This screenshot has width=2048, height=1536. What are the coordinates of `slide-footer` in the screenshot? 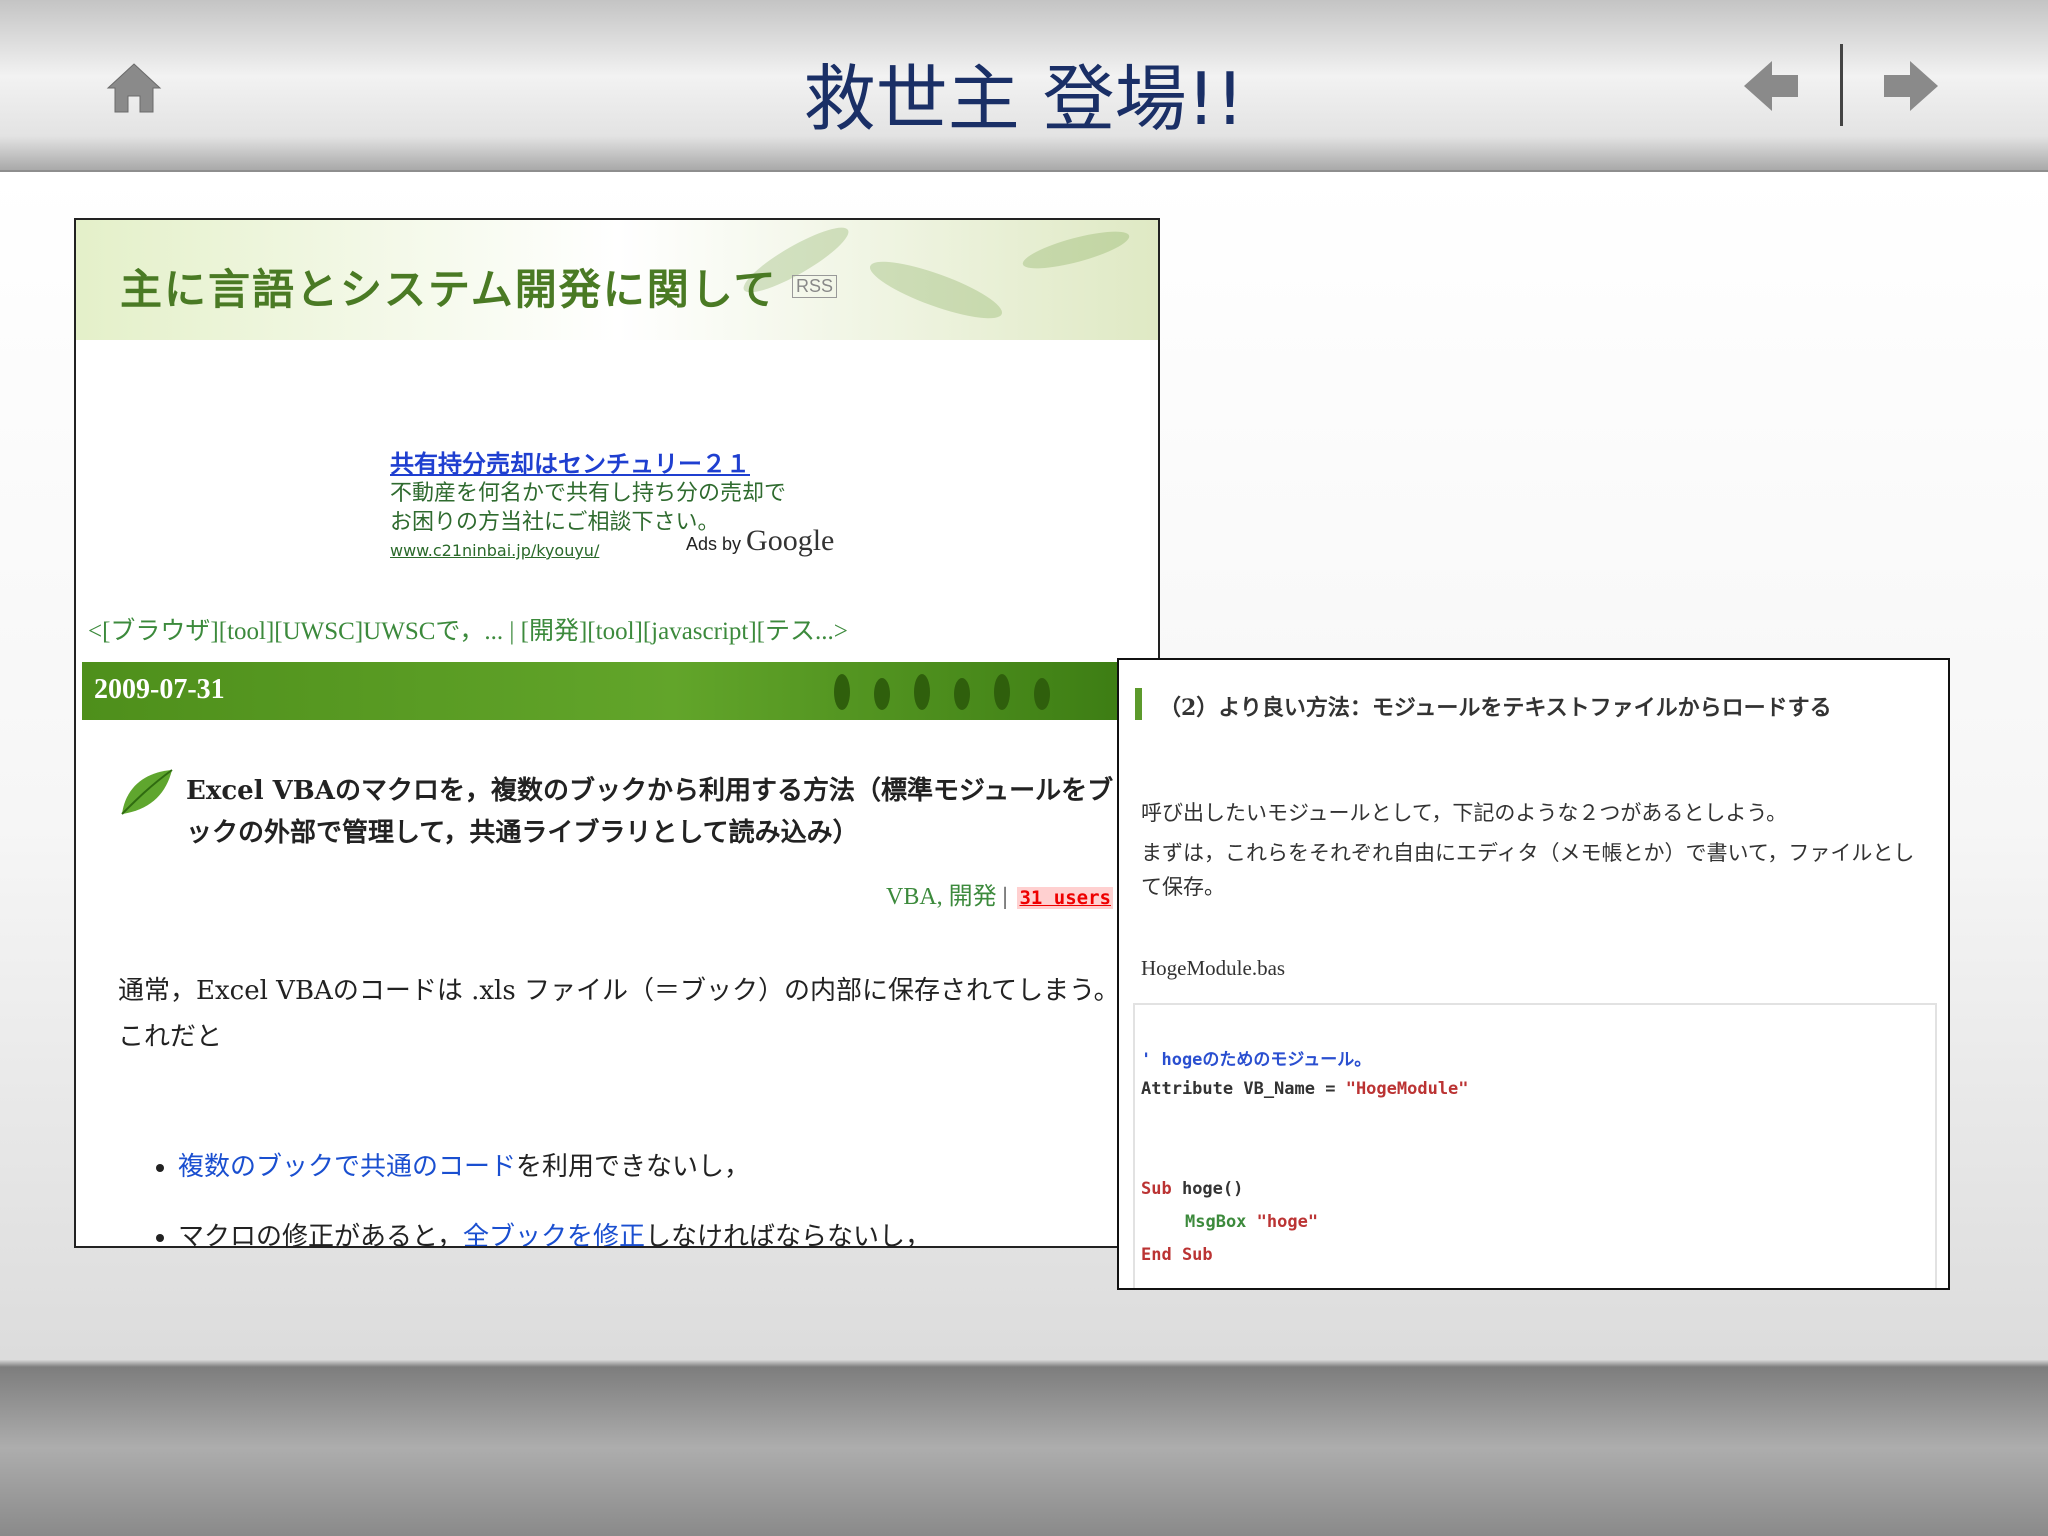 It's located at (1024, 1448).